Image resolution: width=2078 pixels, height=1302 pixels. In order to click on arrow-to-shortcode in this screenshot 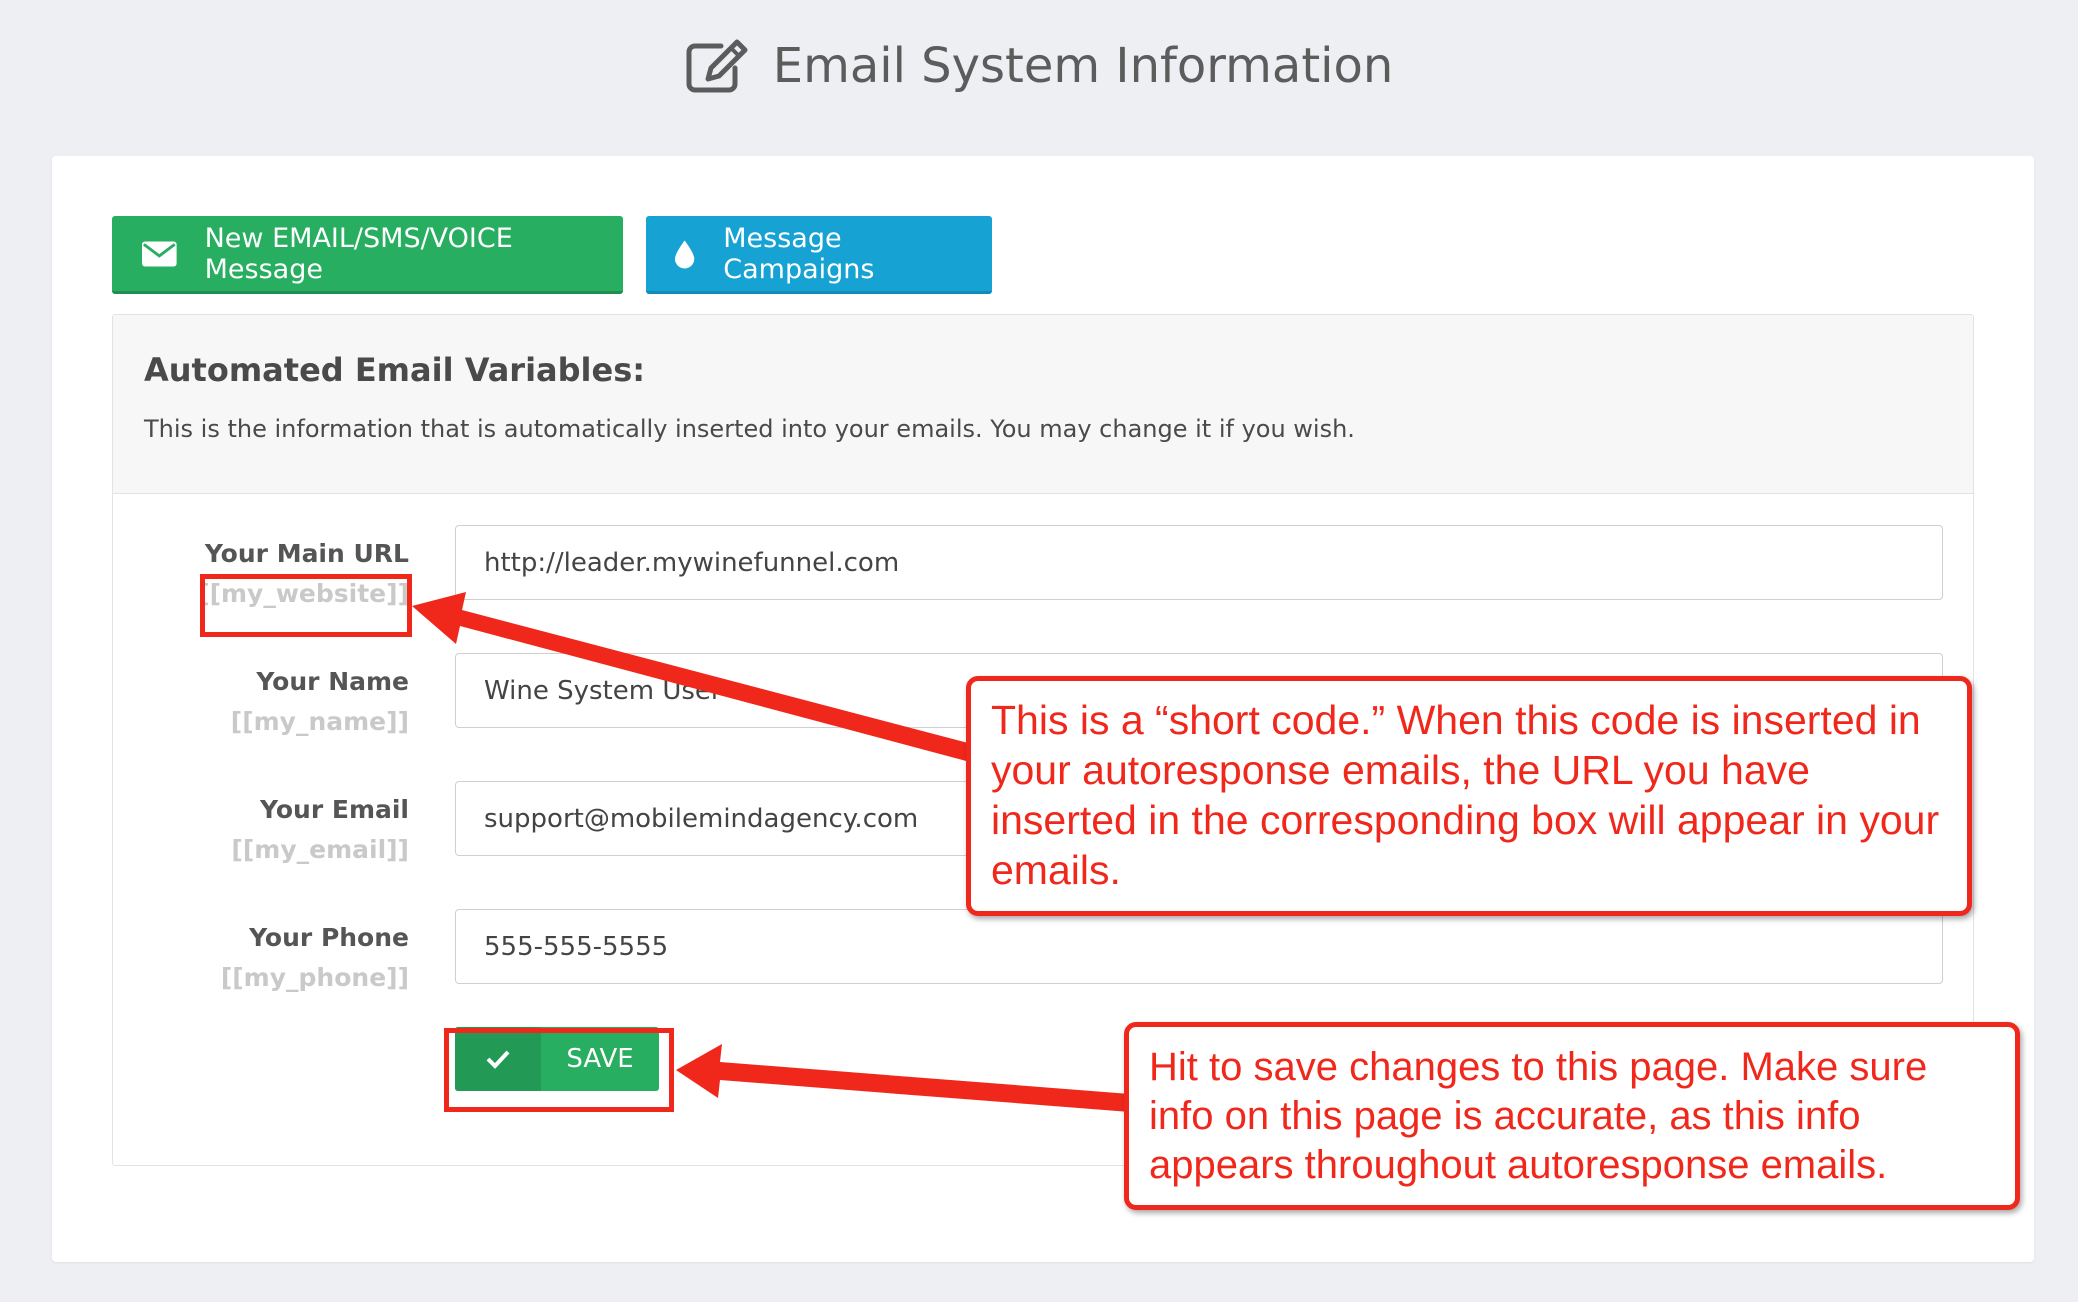, I will do `click(692, 677)`.